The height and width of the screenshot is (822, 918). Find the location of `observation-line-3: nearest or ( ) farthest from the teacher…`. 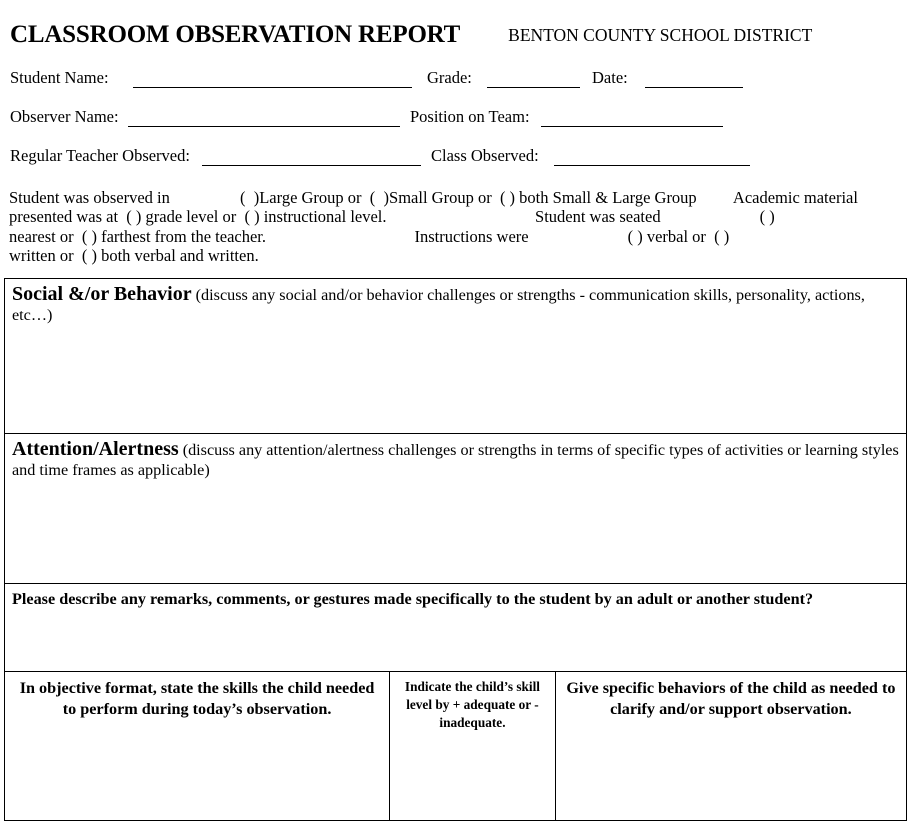

observation-line-3: nearest or ( ) farthest from the teacher… is located at coordinates (459, 236).